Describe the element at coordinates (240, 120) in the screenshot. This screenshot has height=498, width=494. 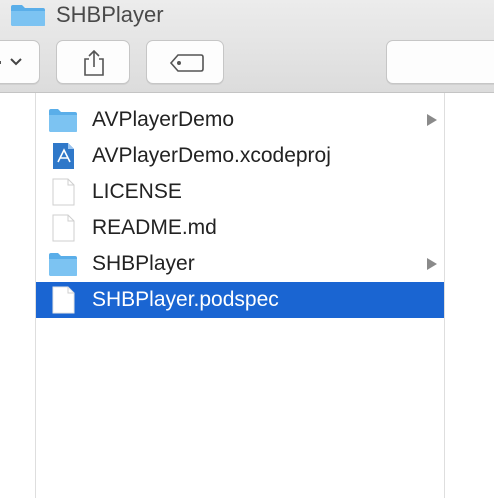
I see `list-item: AVPlayerDemo` at that location.